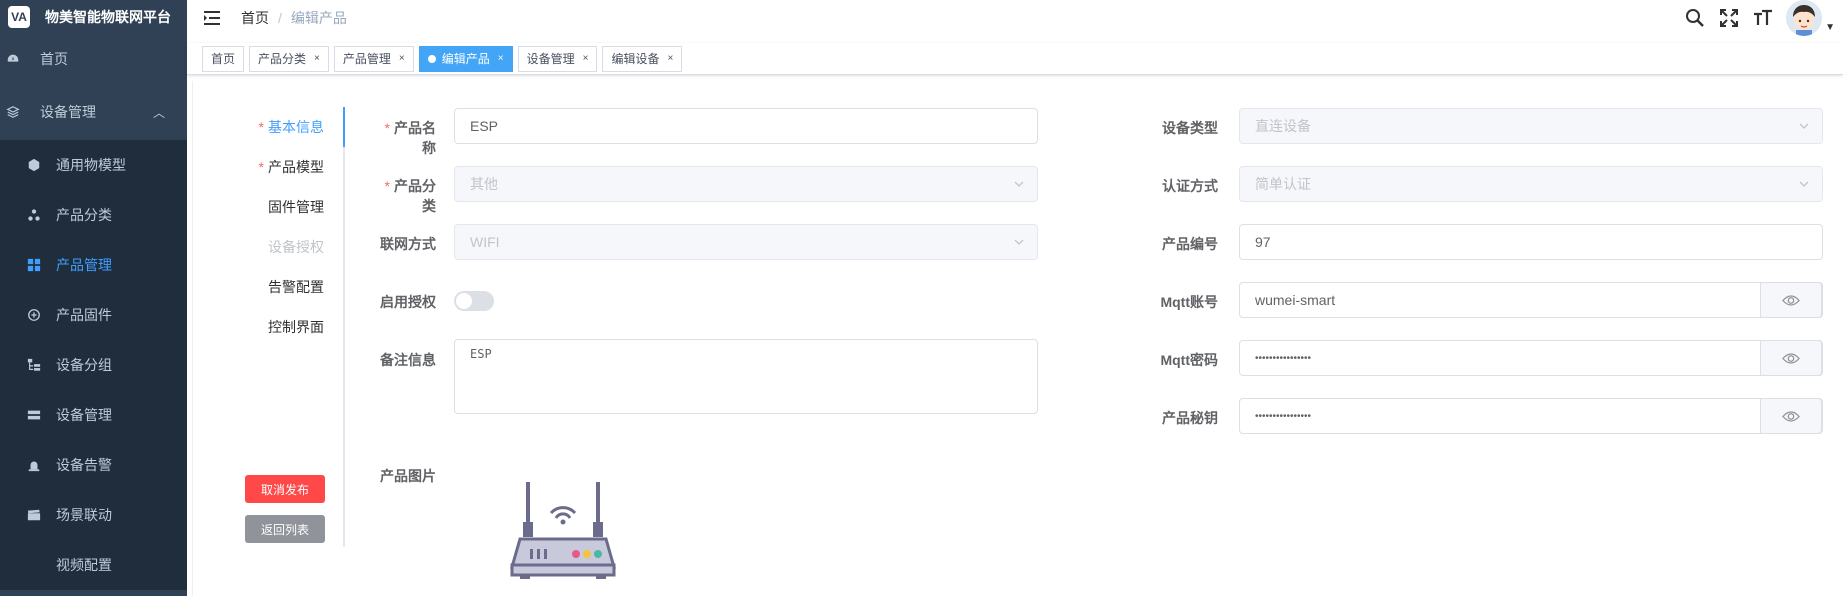 This screenshot has width=1843, height=596. I want to click on sidebar-item-device-group: 设备分组, so click(93, 365).